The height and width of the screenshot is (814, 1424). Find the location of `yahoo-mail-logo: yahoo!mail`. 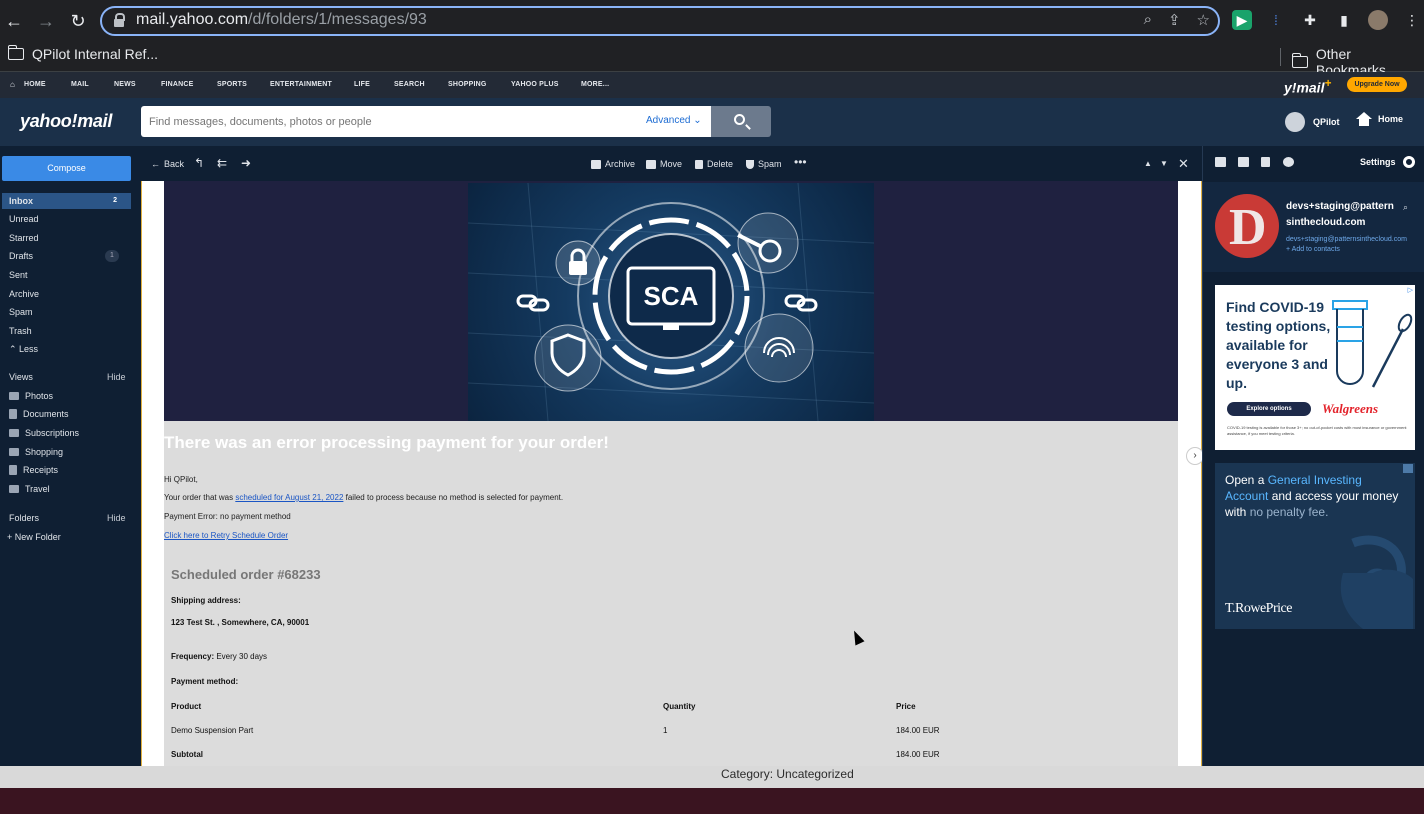

yahoo-mail-logo: yahoo!mail is located at coordinates (66, 121).